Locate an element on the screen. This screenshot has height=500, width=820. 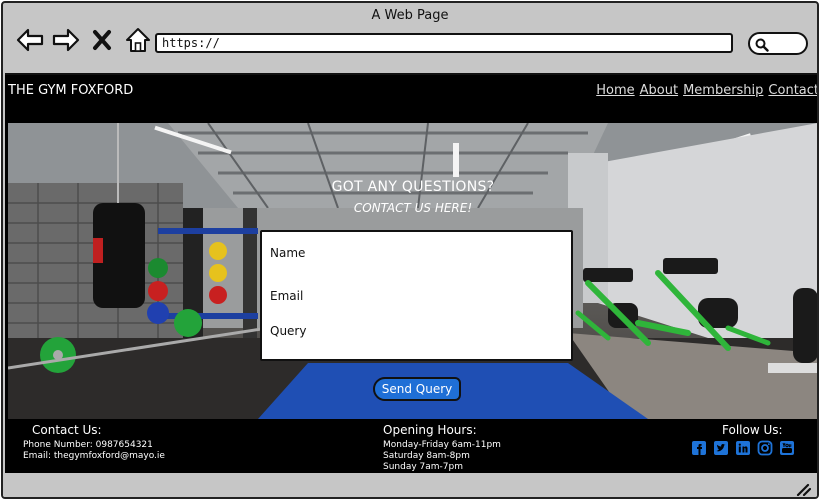
hero-title: GOT ANY QUESTIONS? is located at coordinates (413, 187).